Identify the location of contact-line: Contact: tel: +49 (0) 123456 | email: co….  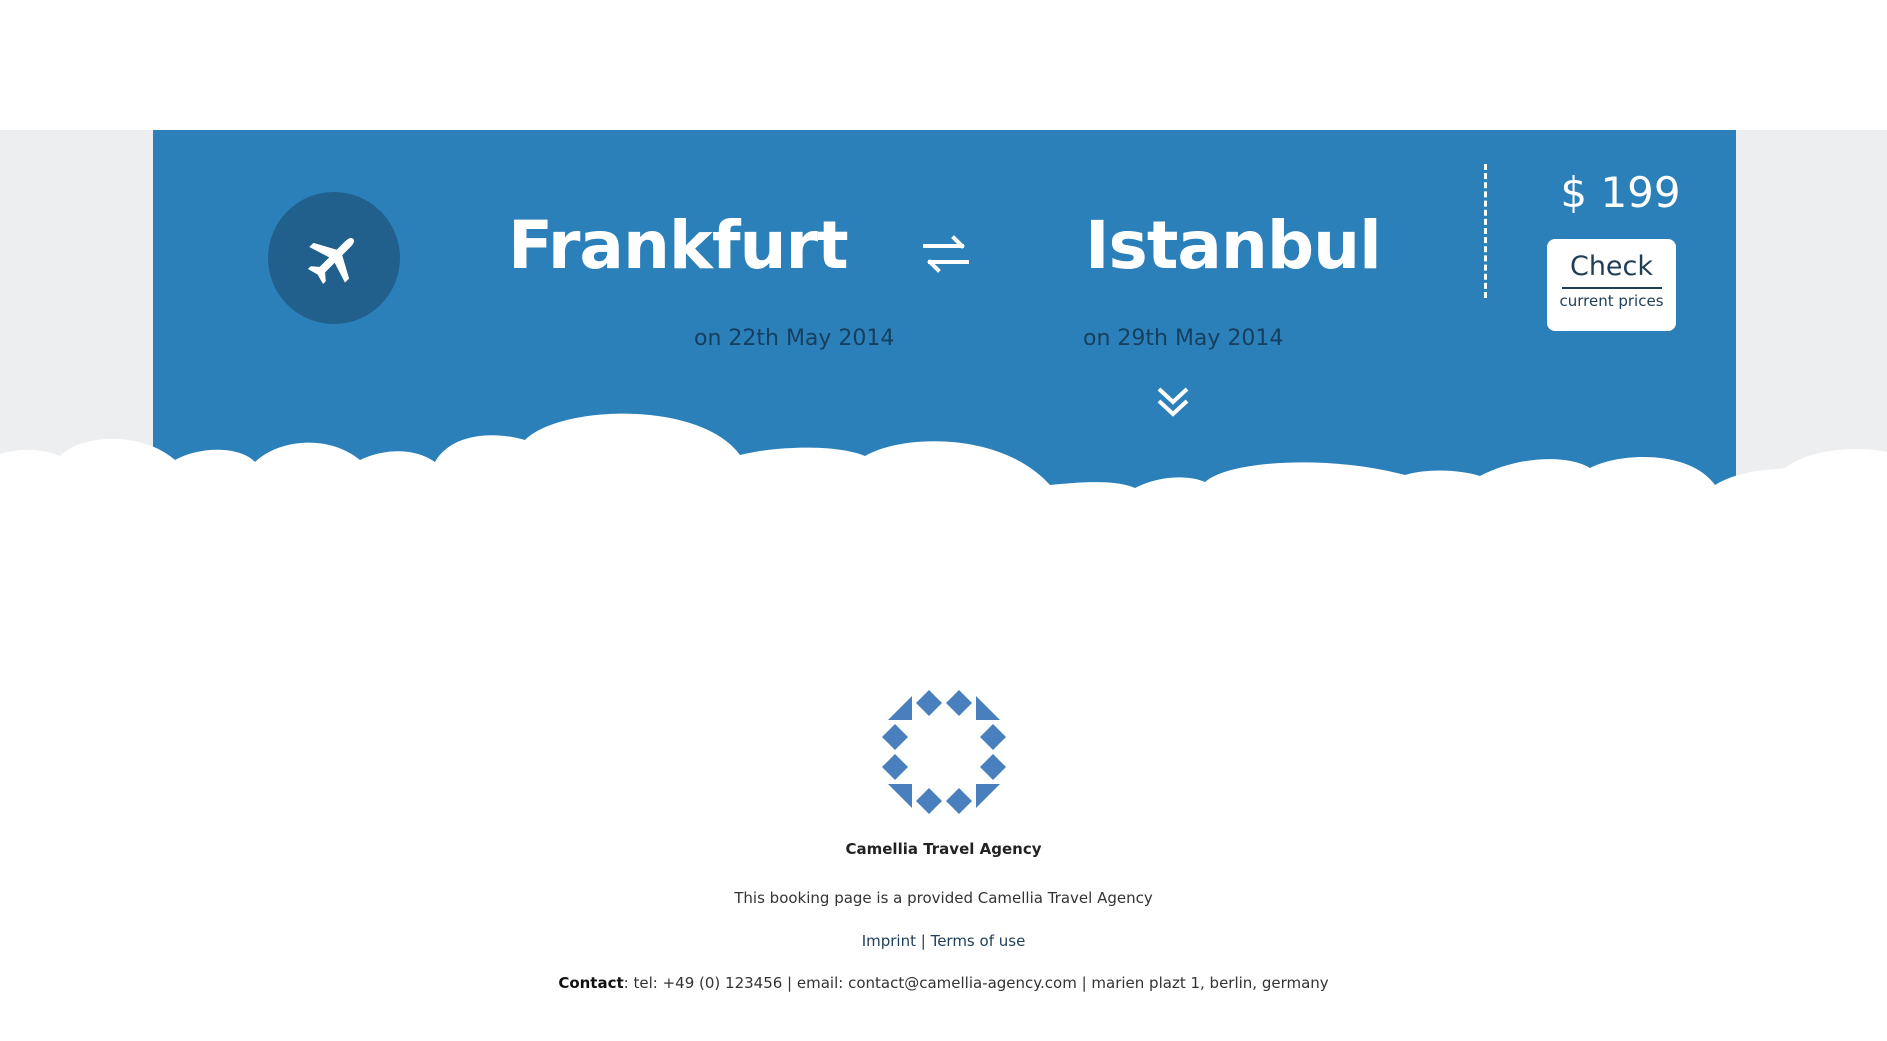
(943, 983).